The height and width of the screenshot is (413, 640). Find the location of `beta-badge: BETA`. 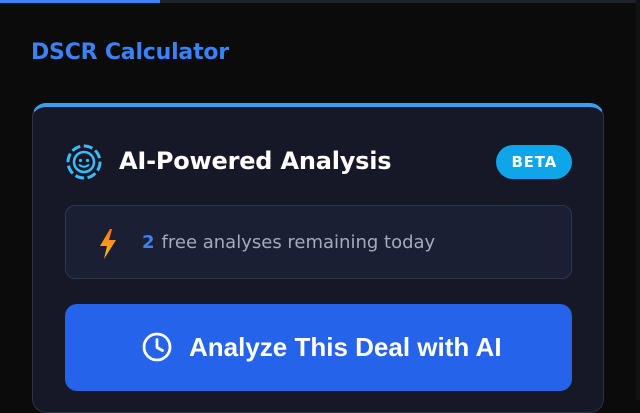

beta-badge: BETA is located at coordinates (534, 162).